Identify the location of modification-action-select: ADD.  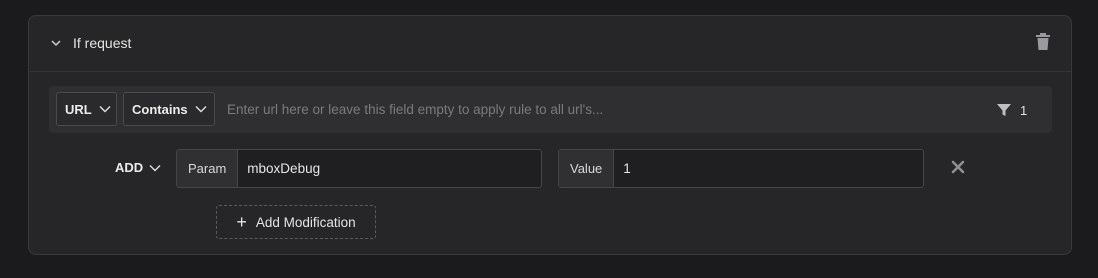
(138, 167).